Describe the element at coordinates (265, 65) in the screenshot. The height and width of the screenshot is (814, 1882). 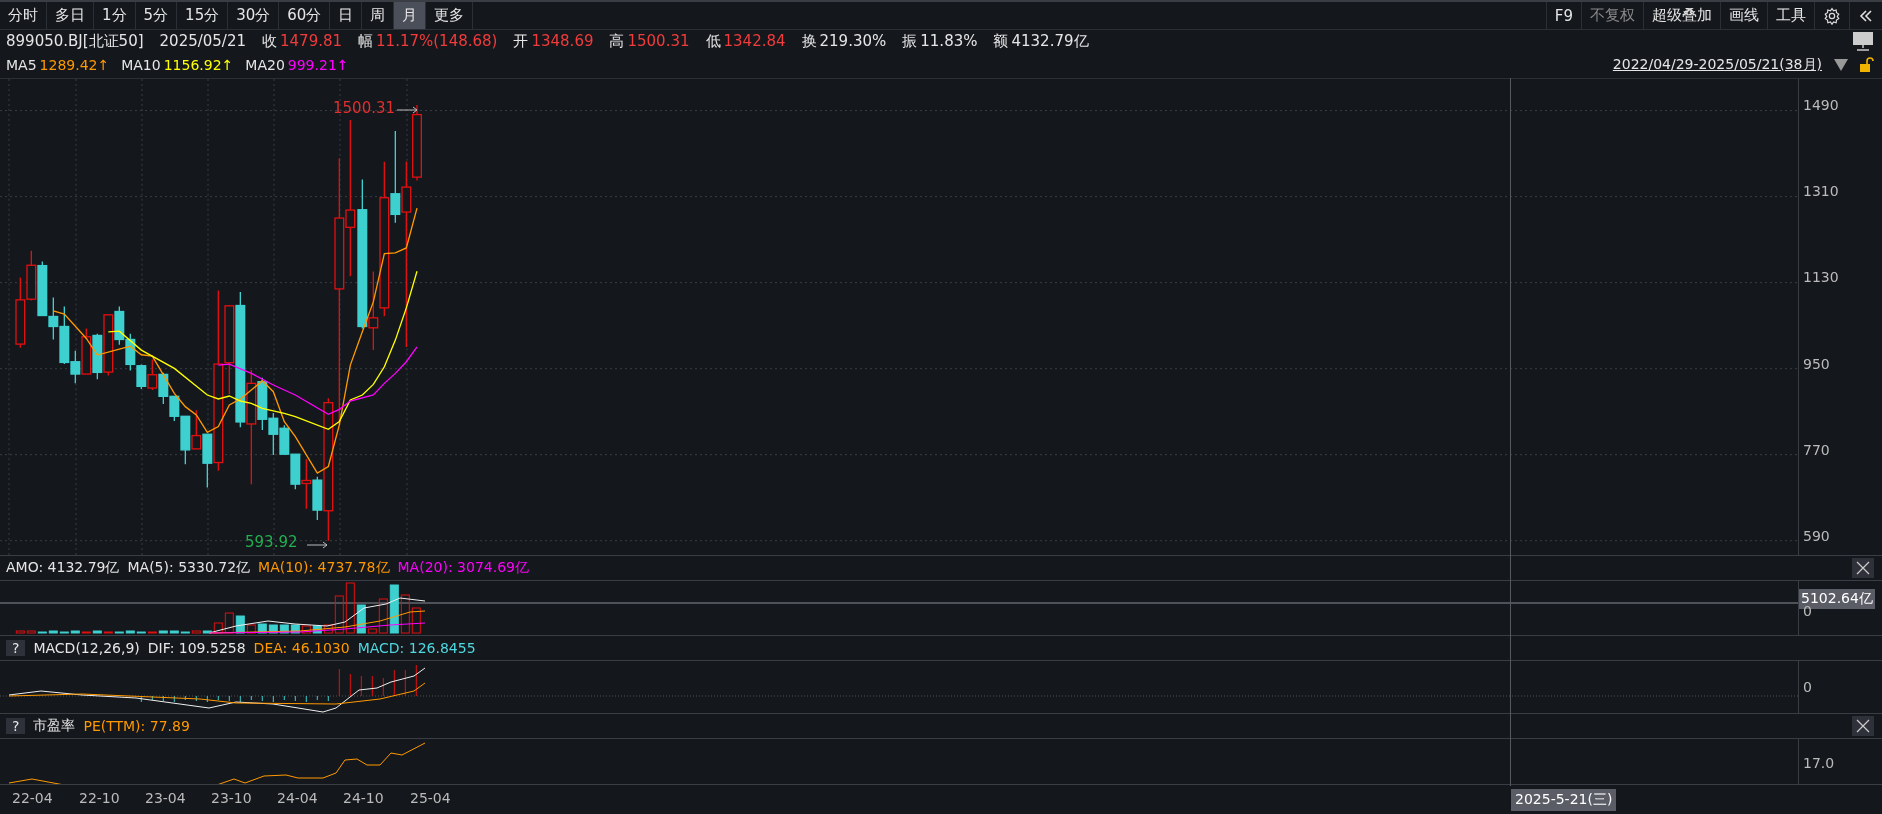
I see `ma-label: MA20` at that location.